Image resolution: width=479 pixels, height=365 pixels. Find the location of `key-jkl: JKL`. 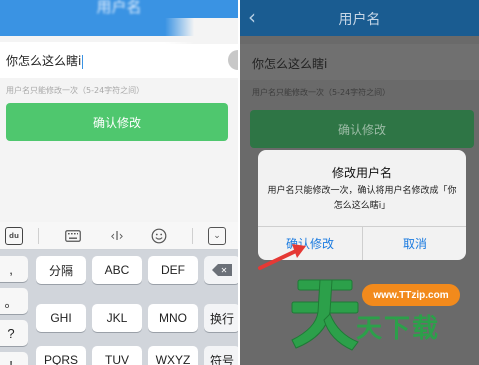

key-jkl: JKL is located at coordinates (117, 318).